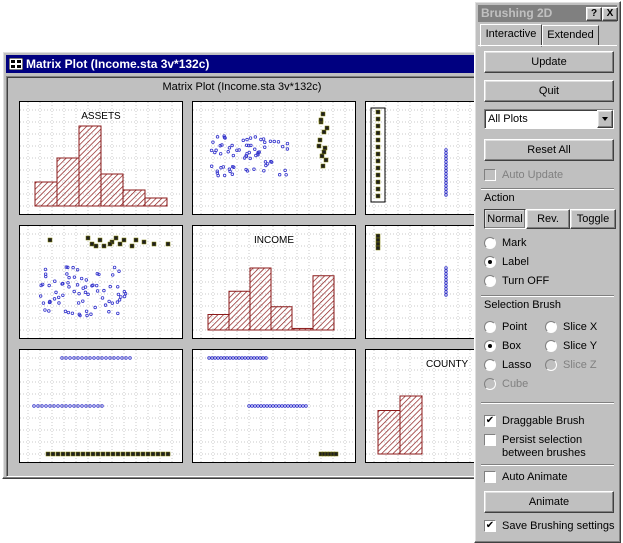  What do you see at coordinates (593, 219) in the screenshot?
I see `action-toggle-button: Toggle` at bounding box center [593, 219].